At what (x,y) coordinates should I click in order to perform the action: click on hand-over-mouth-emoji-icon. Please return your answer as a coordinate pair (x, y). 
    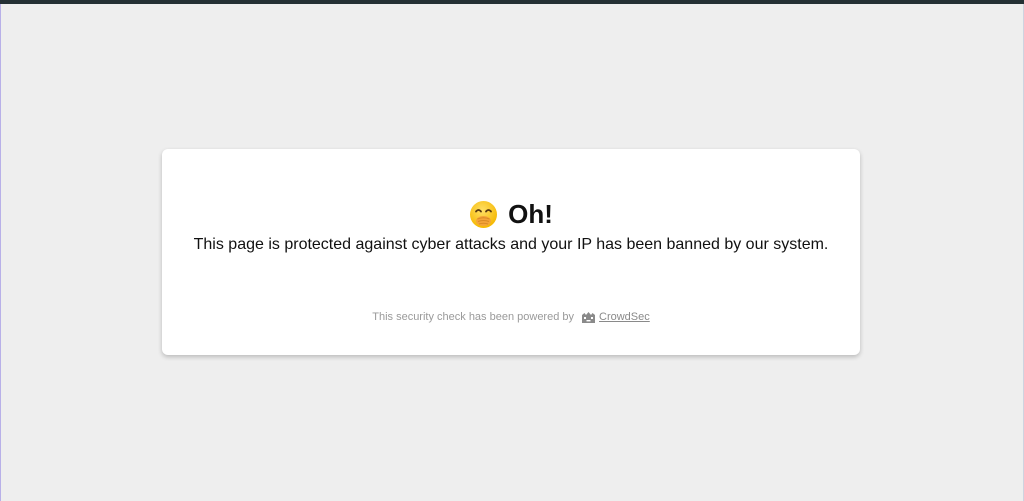
    Looking at the image, I should click on (483, 214).